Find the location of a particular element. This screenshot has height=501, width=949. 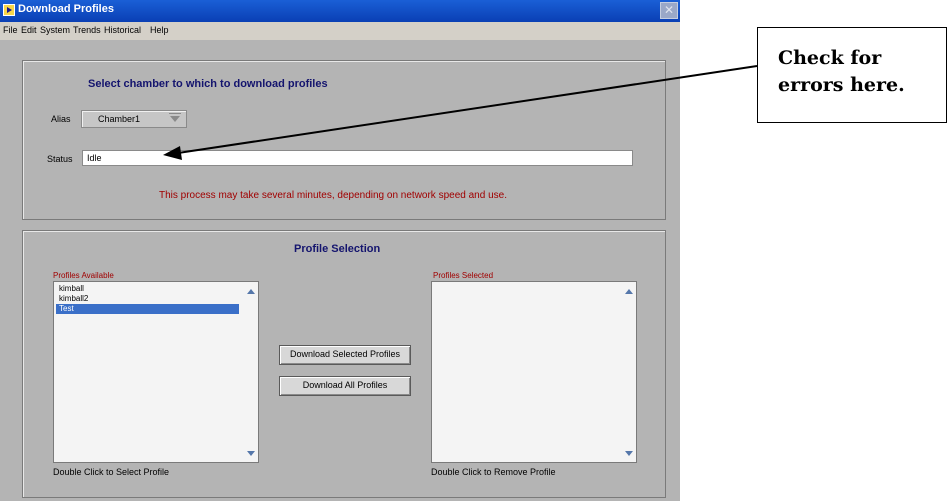

callout-box: Check for errors here. is located at coordinates (852, 75).